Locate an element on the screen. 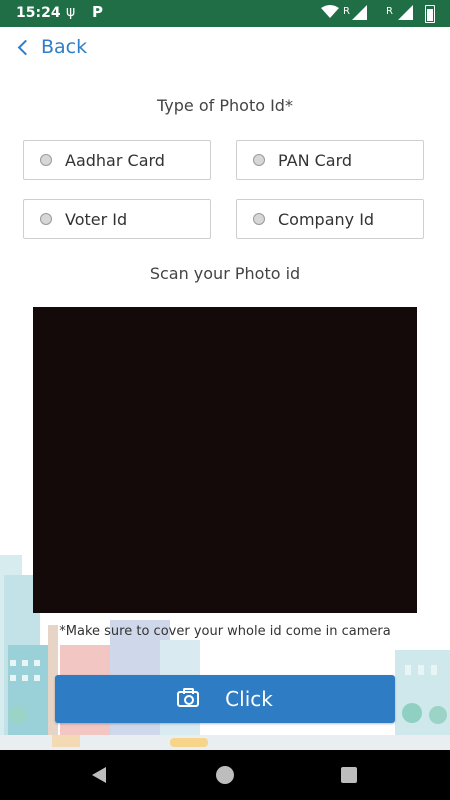 Image resolution: width=450 pixels, height=800 pixels. status-bar: 15:24 ψ P R R is located at coordinates (225, 13).